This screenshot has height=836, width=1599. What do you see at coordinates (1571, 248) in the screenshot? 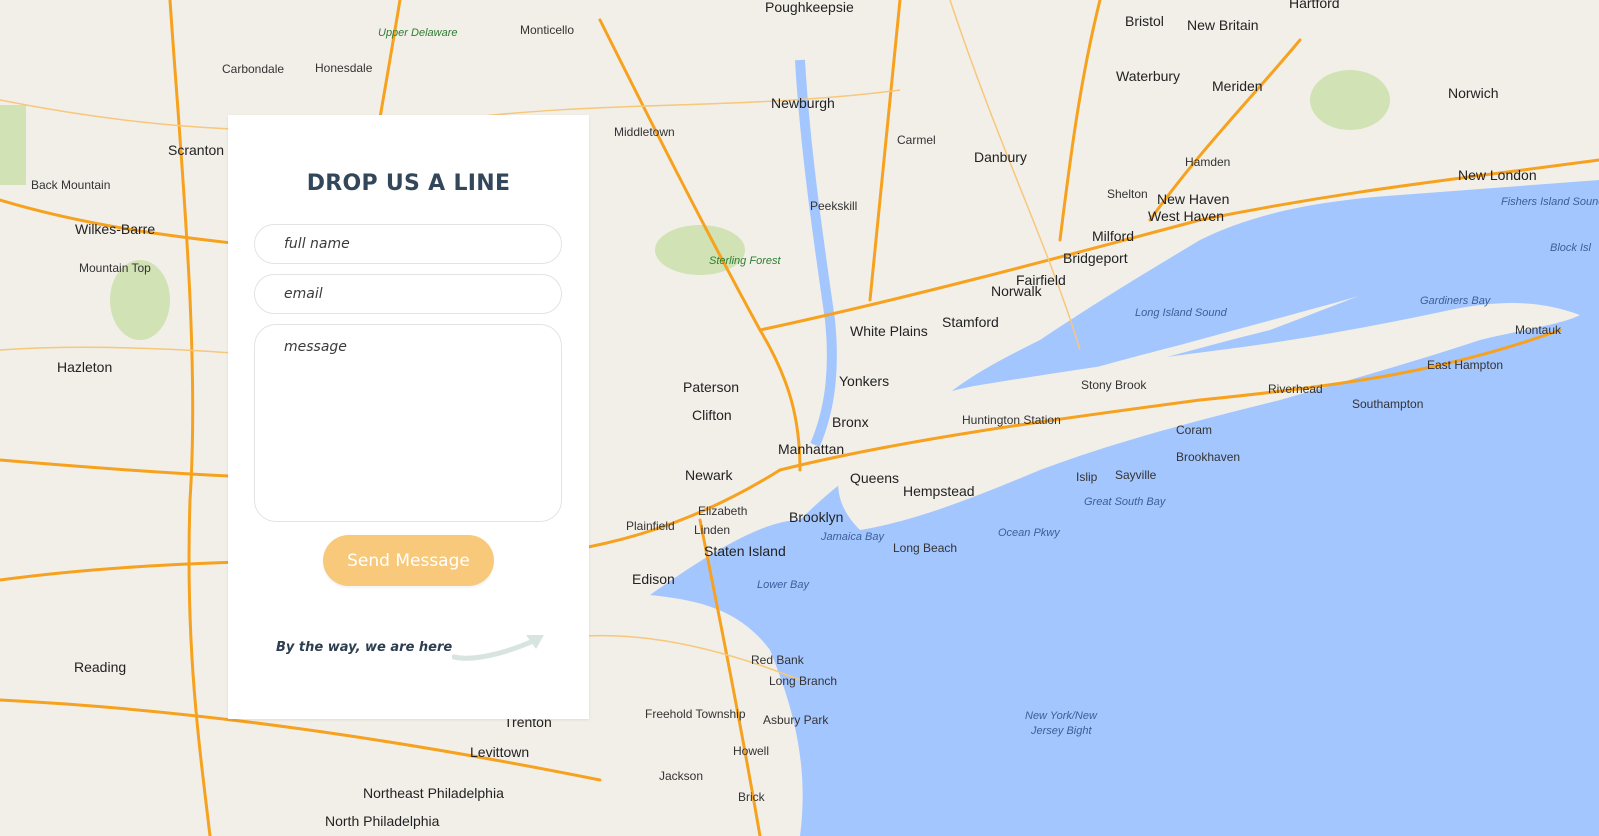
I see `water-label: Block Isl` at bounding box center [1571, 248].